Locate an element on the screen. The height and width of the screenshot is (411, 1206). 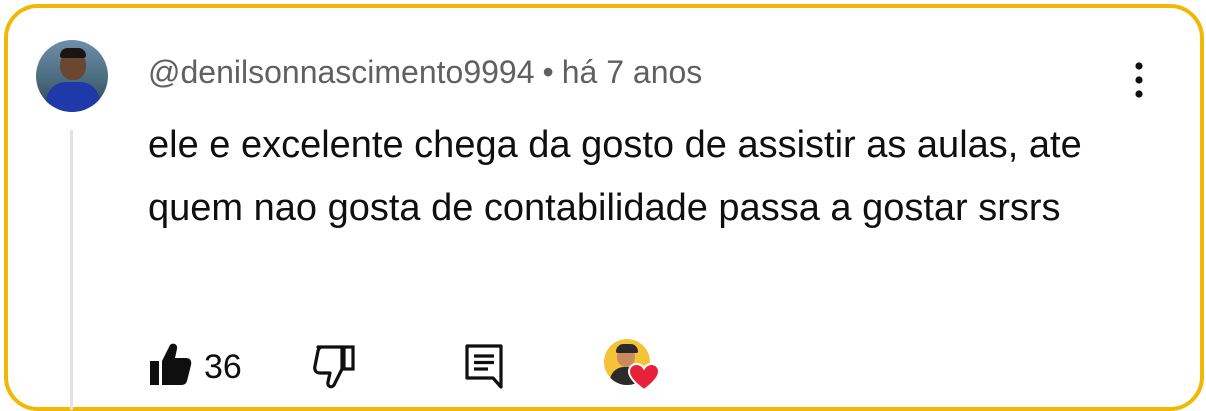
thumb-down-outline-icon is located at coordinates (336, 369).